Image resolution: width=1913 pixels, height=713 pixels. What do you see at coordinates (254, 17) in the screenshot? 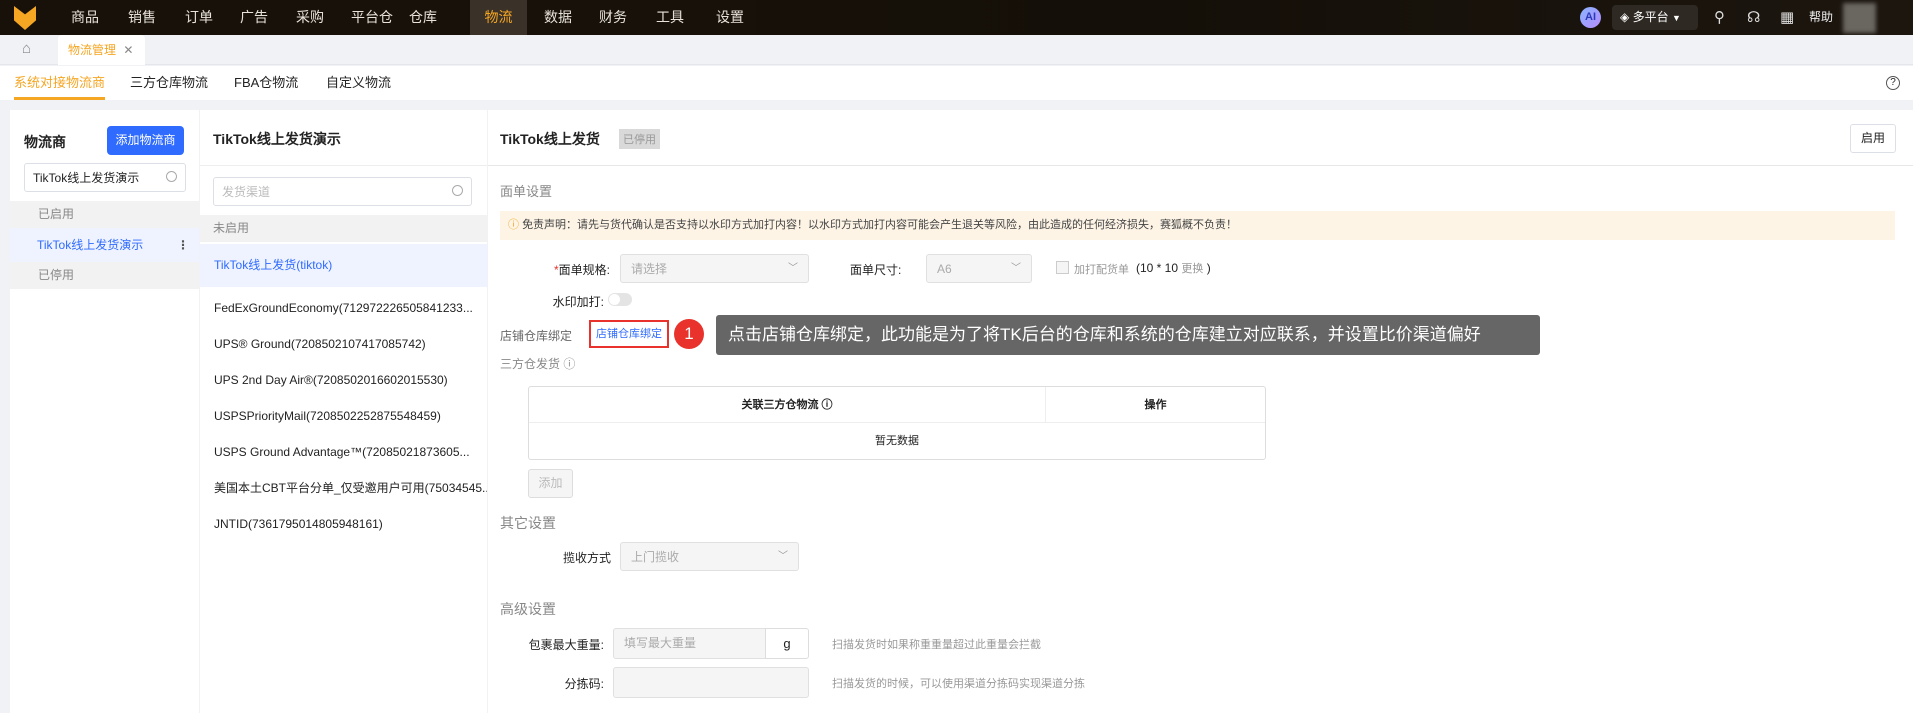
I see `menu-item-ads: 广告` at bounding box center [254, 17].